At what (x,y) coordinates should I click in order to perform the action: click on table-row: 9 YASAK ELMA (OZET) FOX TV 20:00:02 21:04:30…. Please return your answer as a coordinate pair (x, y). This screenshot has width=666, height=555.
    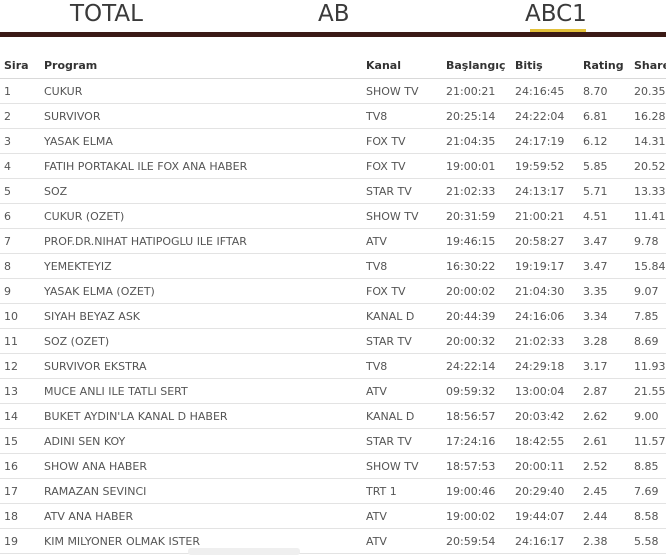
    Looking at the image, I should click on (333, 291).